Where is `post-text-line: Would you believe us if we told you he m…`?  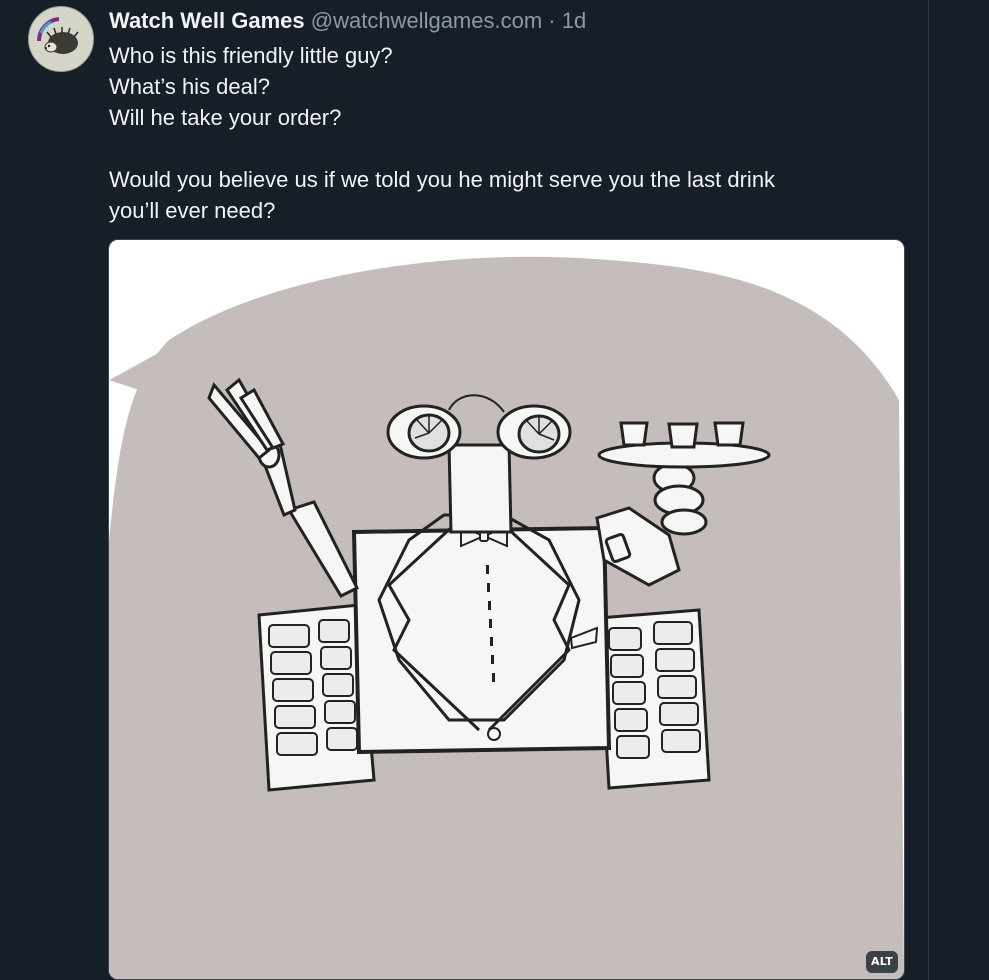 post-text-line: Would you believe us if we told you he m… is located at coordinates (442, 179).